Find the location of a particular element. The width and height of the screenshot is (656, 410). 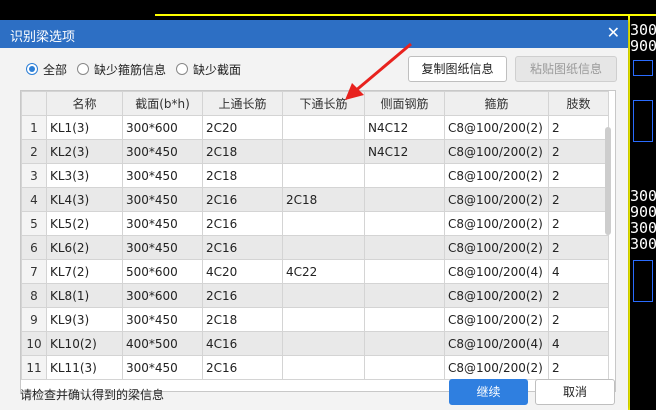

filter-missing-stirrup-radio: 缺少箍筋信息 is located at coordinates (121, 69).